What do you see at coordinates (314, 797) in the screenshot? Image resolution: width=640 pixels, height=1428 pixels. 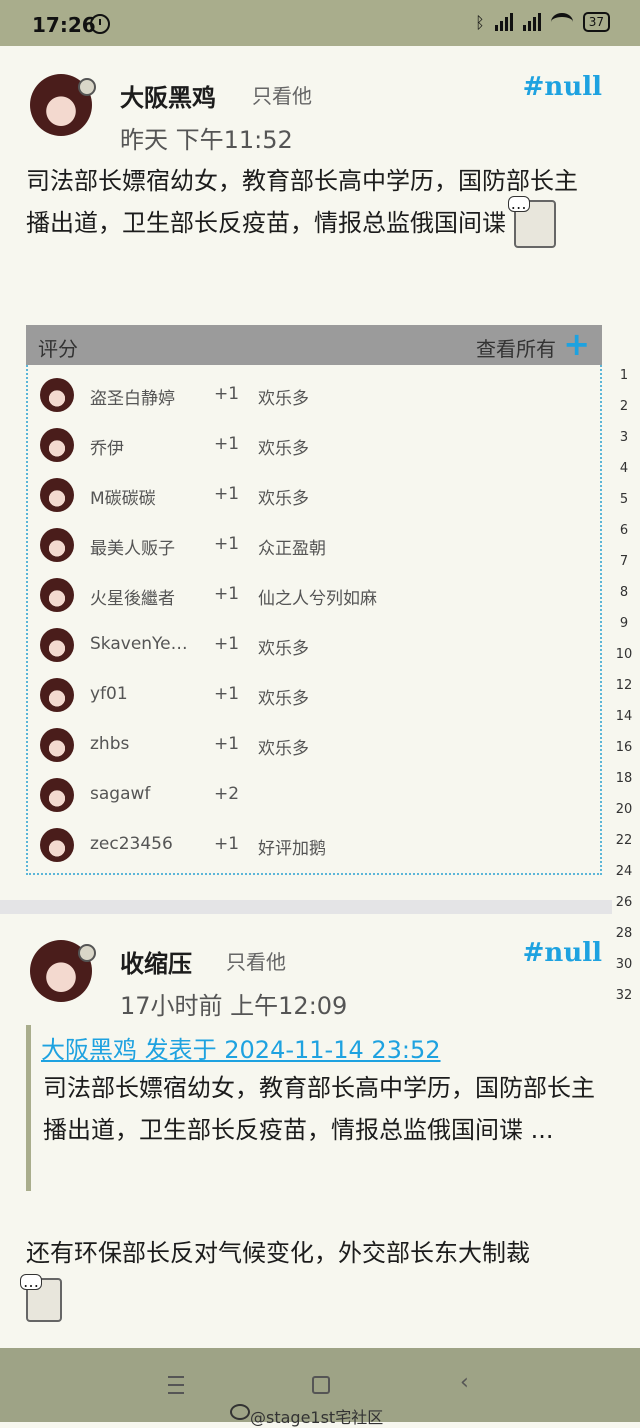 I see `rating-row: sagawf +2` at bounding box center [314, 797].